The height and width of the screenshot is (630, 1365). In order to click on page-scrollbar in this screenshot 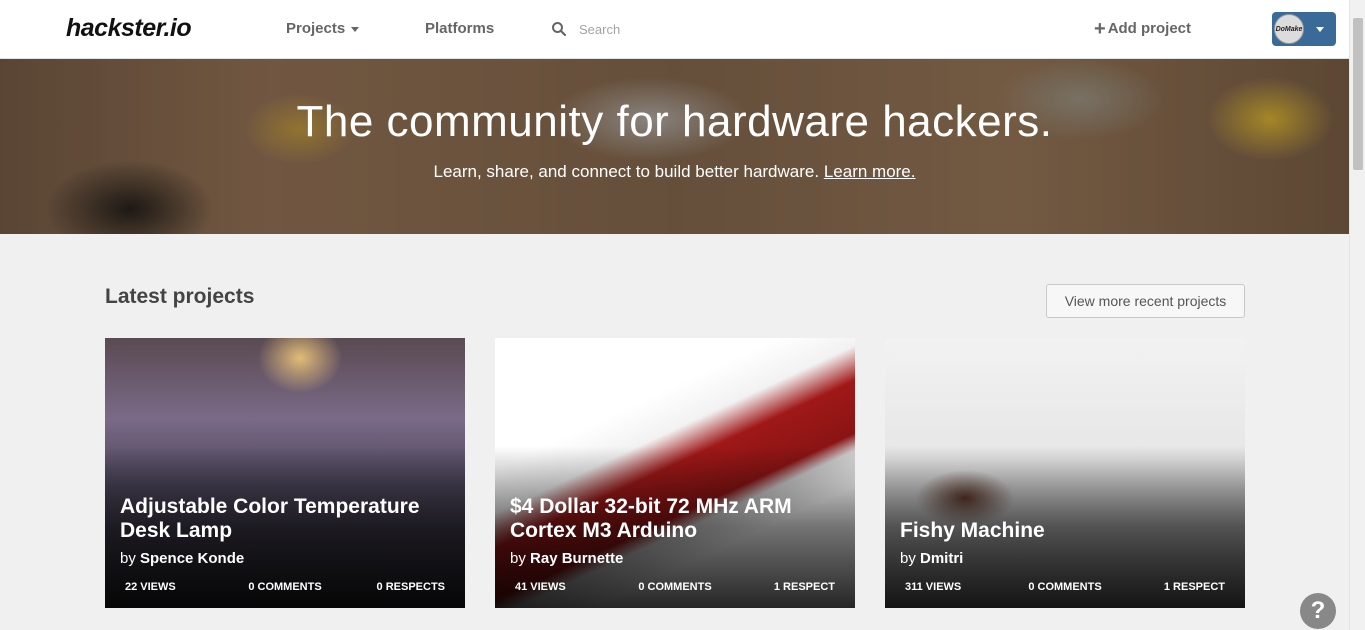, I will do `click(1357, 315)`.